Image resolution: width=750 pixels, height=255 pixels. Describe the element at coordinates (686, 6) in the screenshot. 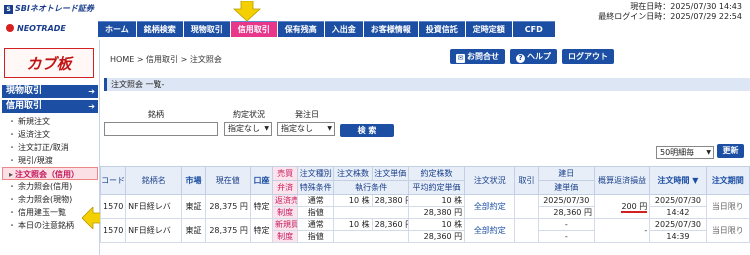

I see `current-time: 現在日時：2025/07/30 14:43` at that location.